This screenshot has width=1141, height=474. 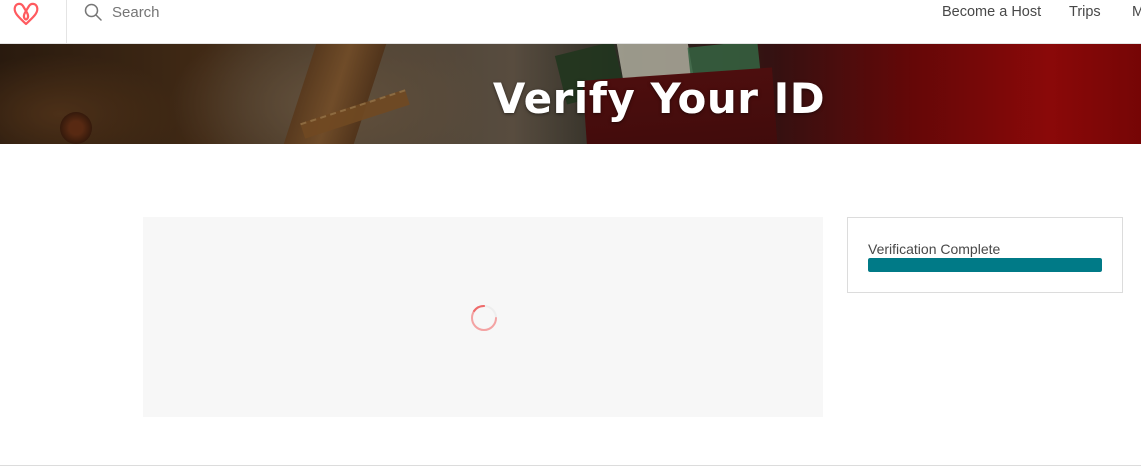 What do you see at coordinates (570, 22) in the screenshot?
I see `top-nav: Become a Host Trips M` at bounding box center [570, 22].